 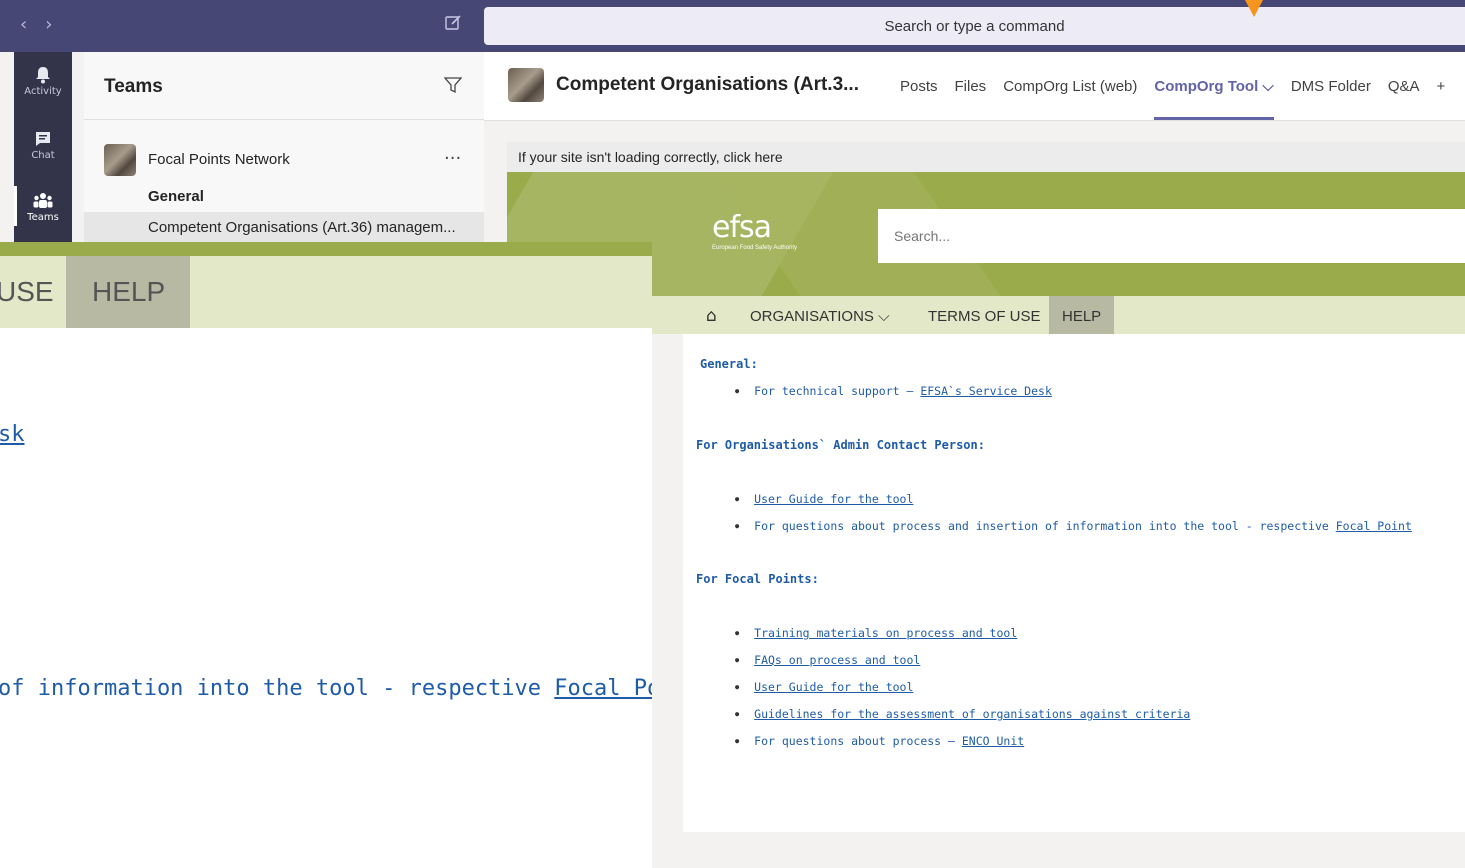 What do you see at coordinates (526, 85) in the screenshot?
I see `channel-avatar` at bounding box center [526, 85].